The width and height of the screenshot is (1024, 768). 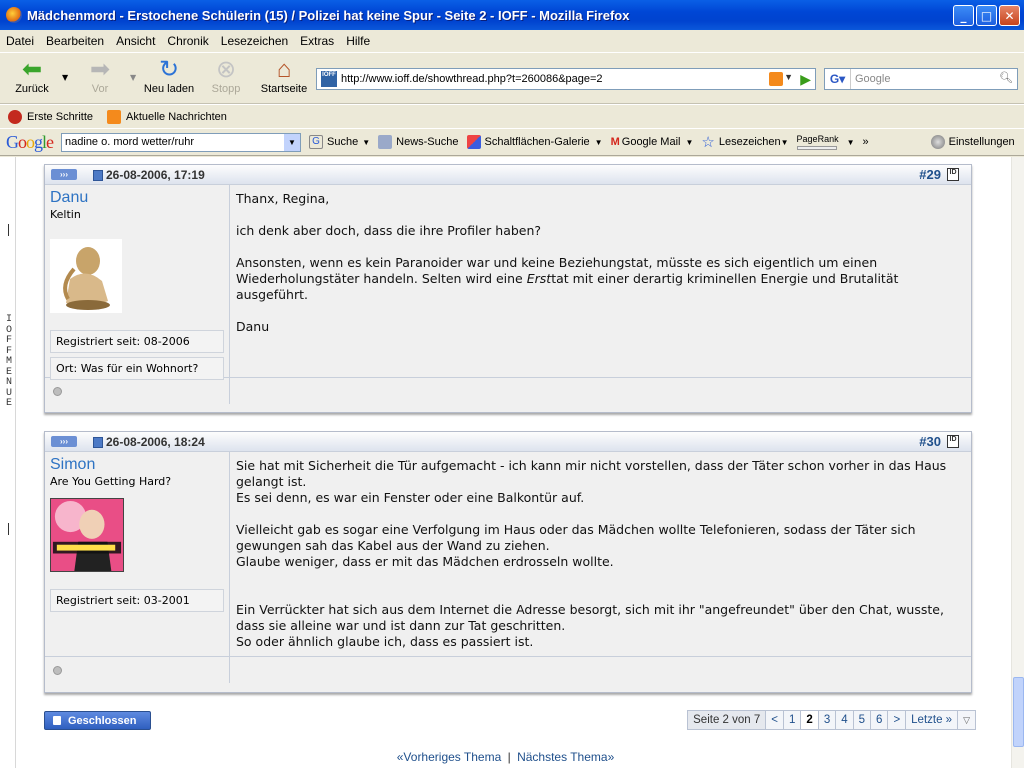 What do you see at coordinates (114, 116) in the screenshot?
I see `rss-icon` at bounding box center [114, 116].